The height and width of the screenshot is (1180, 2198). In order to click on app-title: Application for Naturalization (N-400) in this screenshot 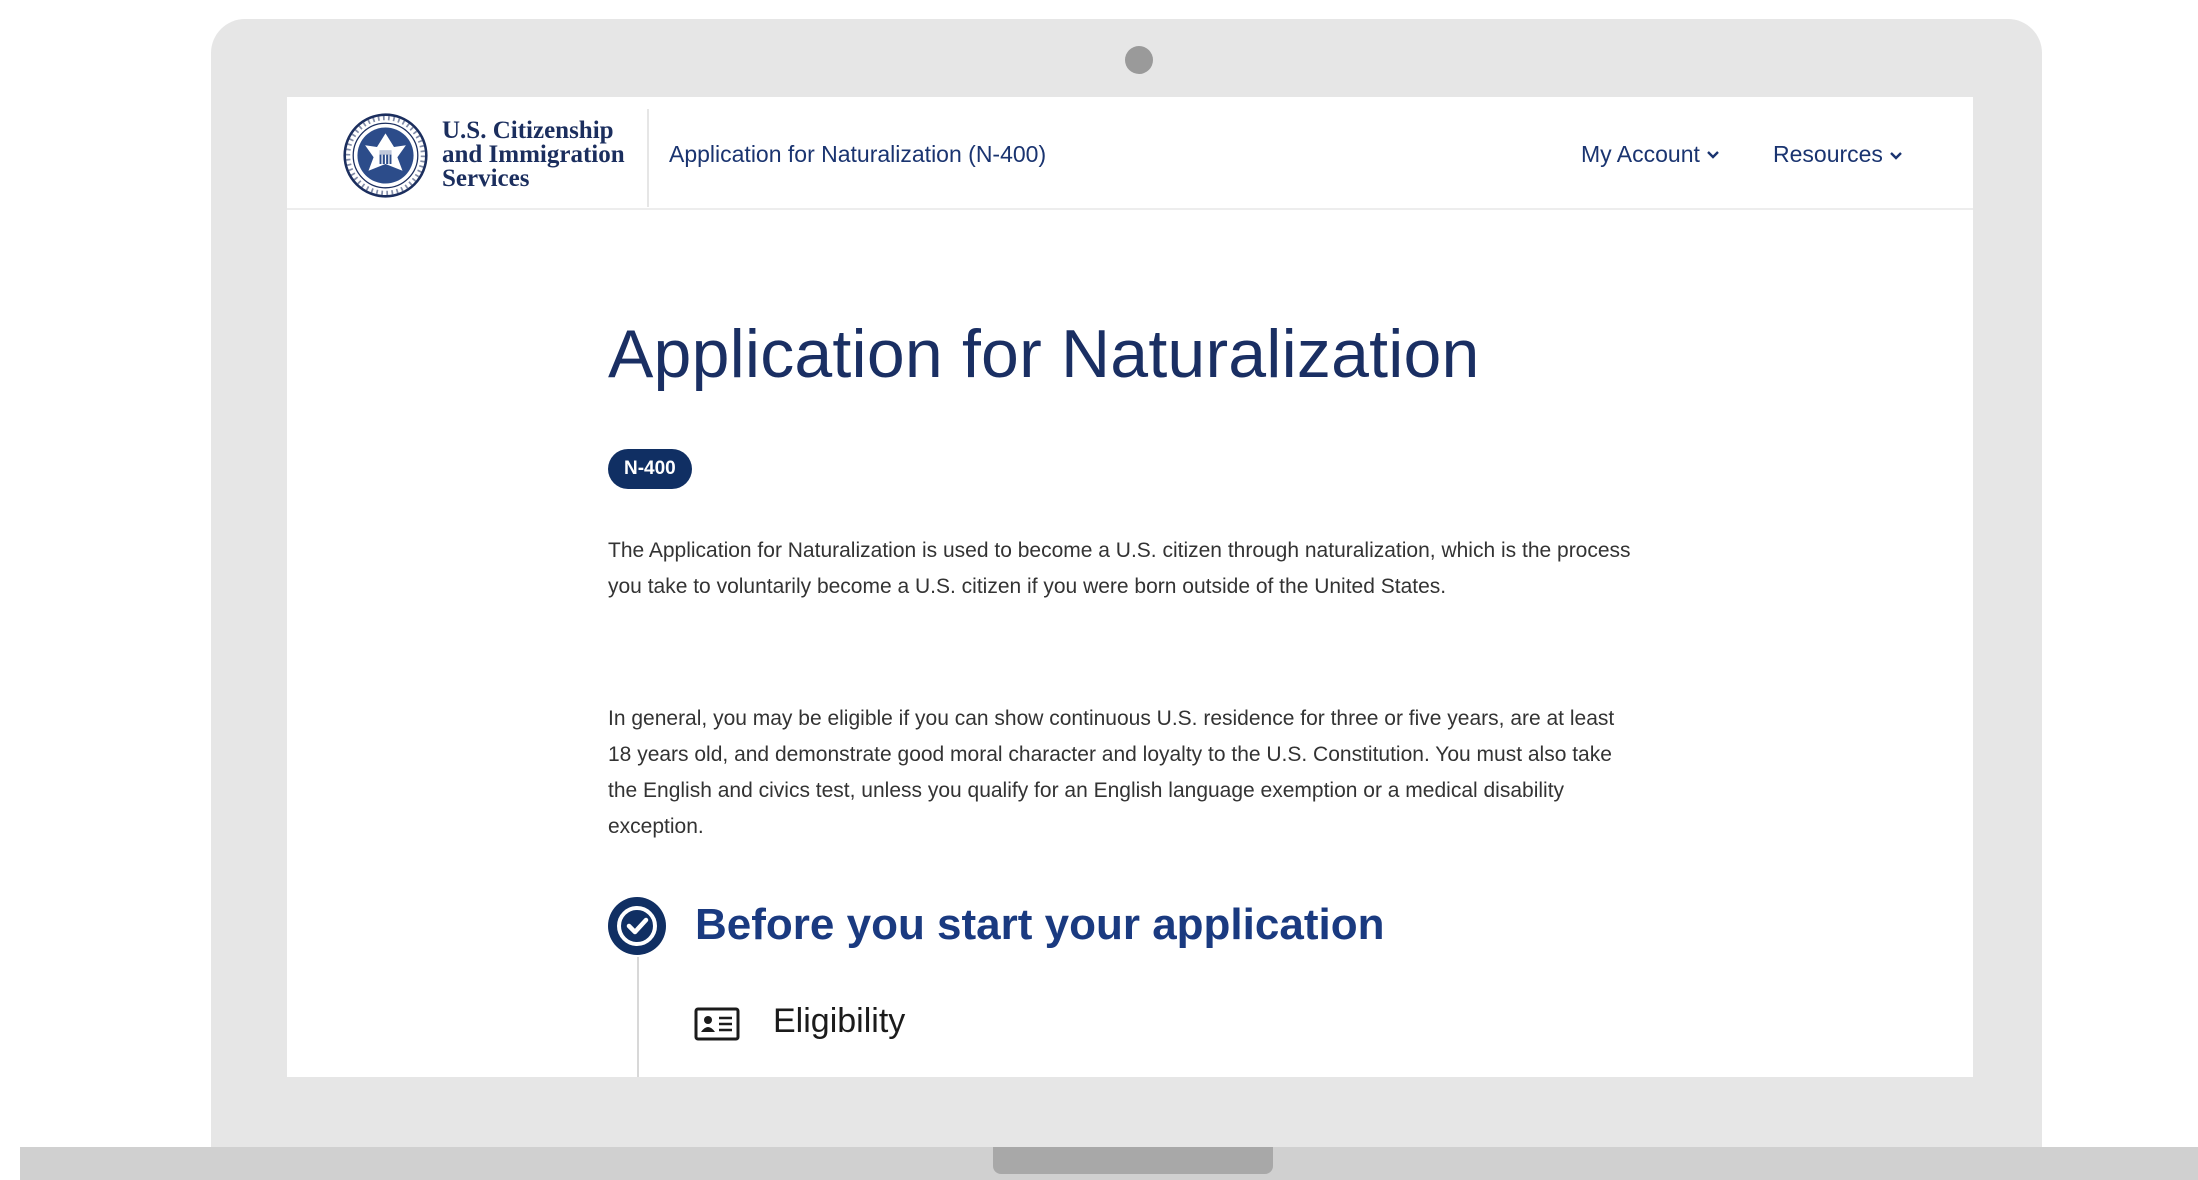, I will do `click(857, 154)`.